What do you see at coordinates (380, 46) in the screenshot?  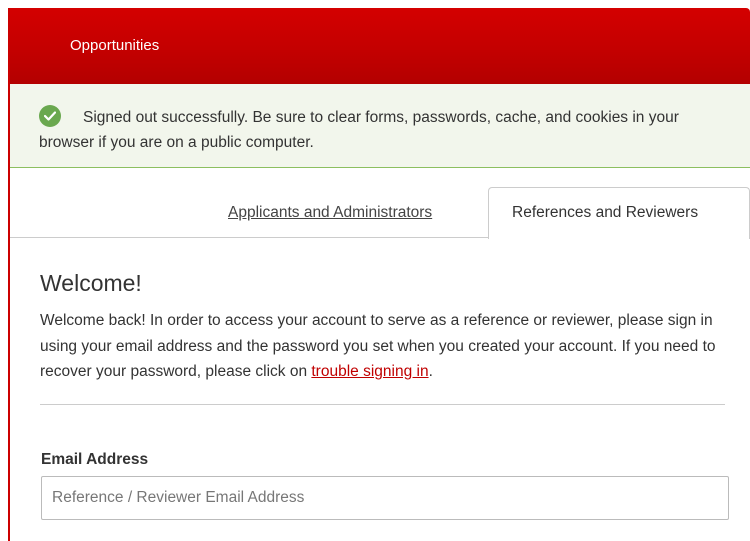 I see `top-navigation-bar: Opportunities` at bounding box center [380, 46].